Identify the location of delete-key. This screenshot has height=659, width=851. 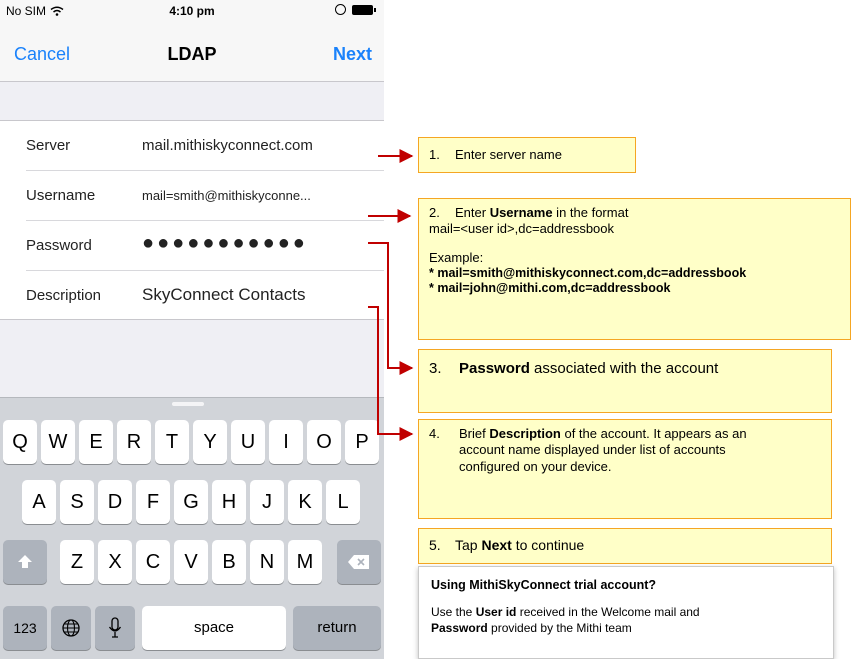
(359, 562).